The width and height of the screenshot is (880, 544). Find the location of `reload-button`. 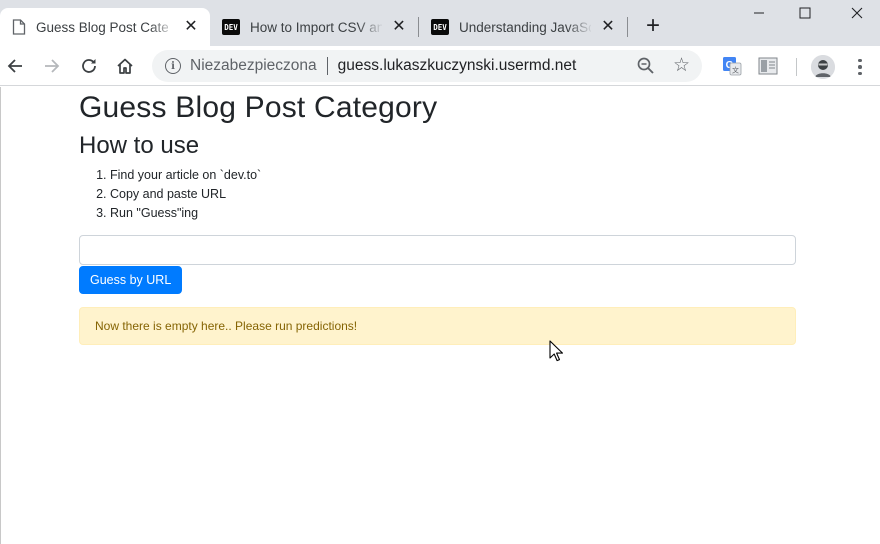

reload-button is located at coordinates (89, 66).